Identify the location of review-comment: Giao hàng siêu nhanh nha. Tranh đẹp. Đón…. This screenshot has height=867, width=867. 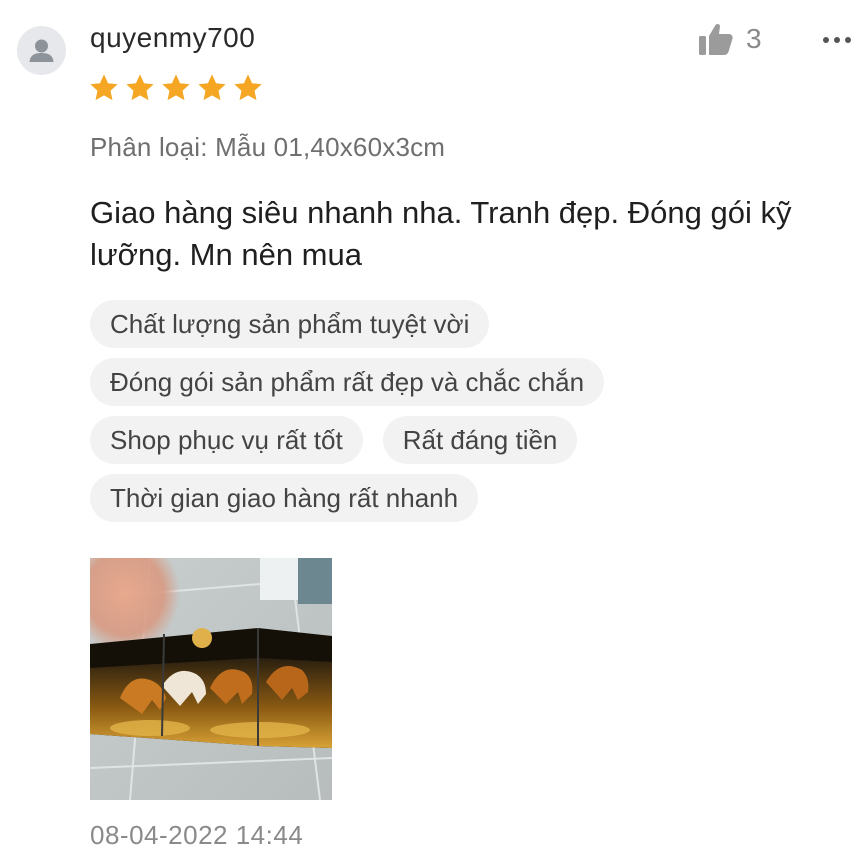
(441, 233).